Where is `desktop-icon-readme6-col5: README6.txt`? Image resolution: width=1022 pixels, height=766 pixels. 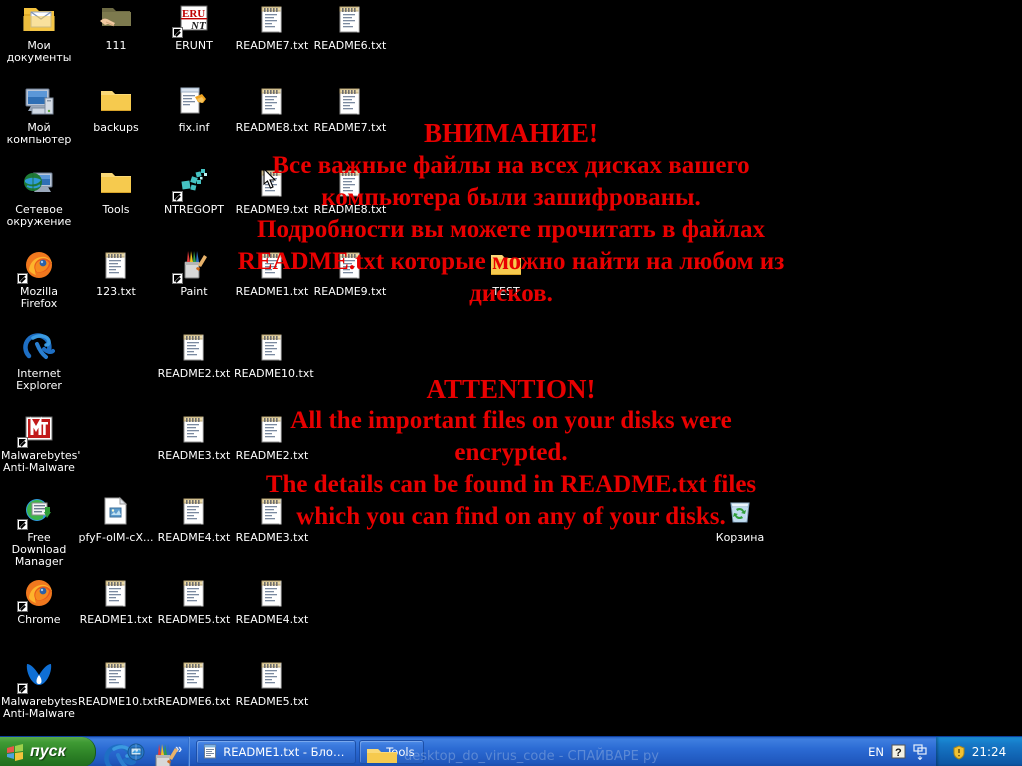
desktop-icon-readme6-col5: README6.txt is located at coordinates (350, 28).